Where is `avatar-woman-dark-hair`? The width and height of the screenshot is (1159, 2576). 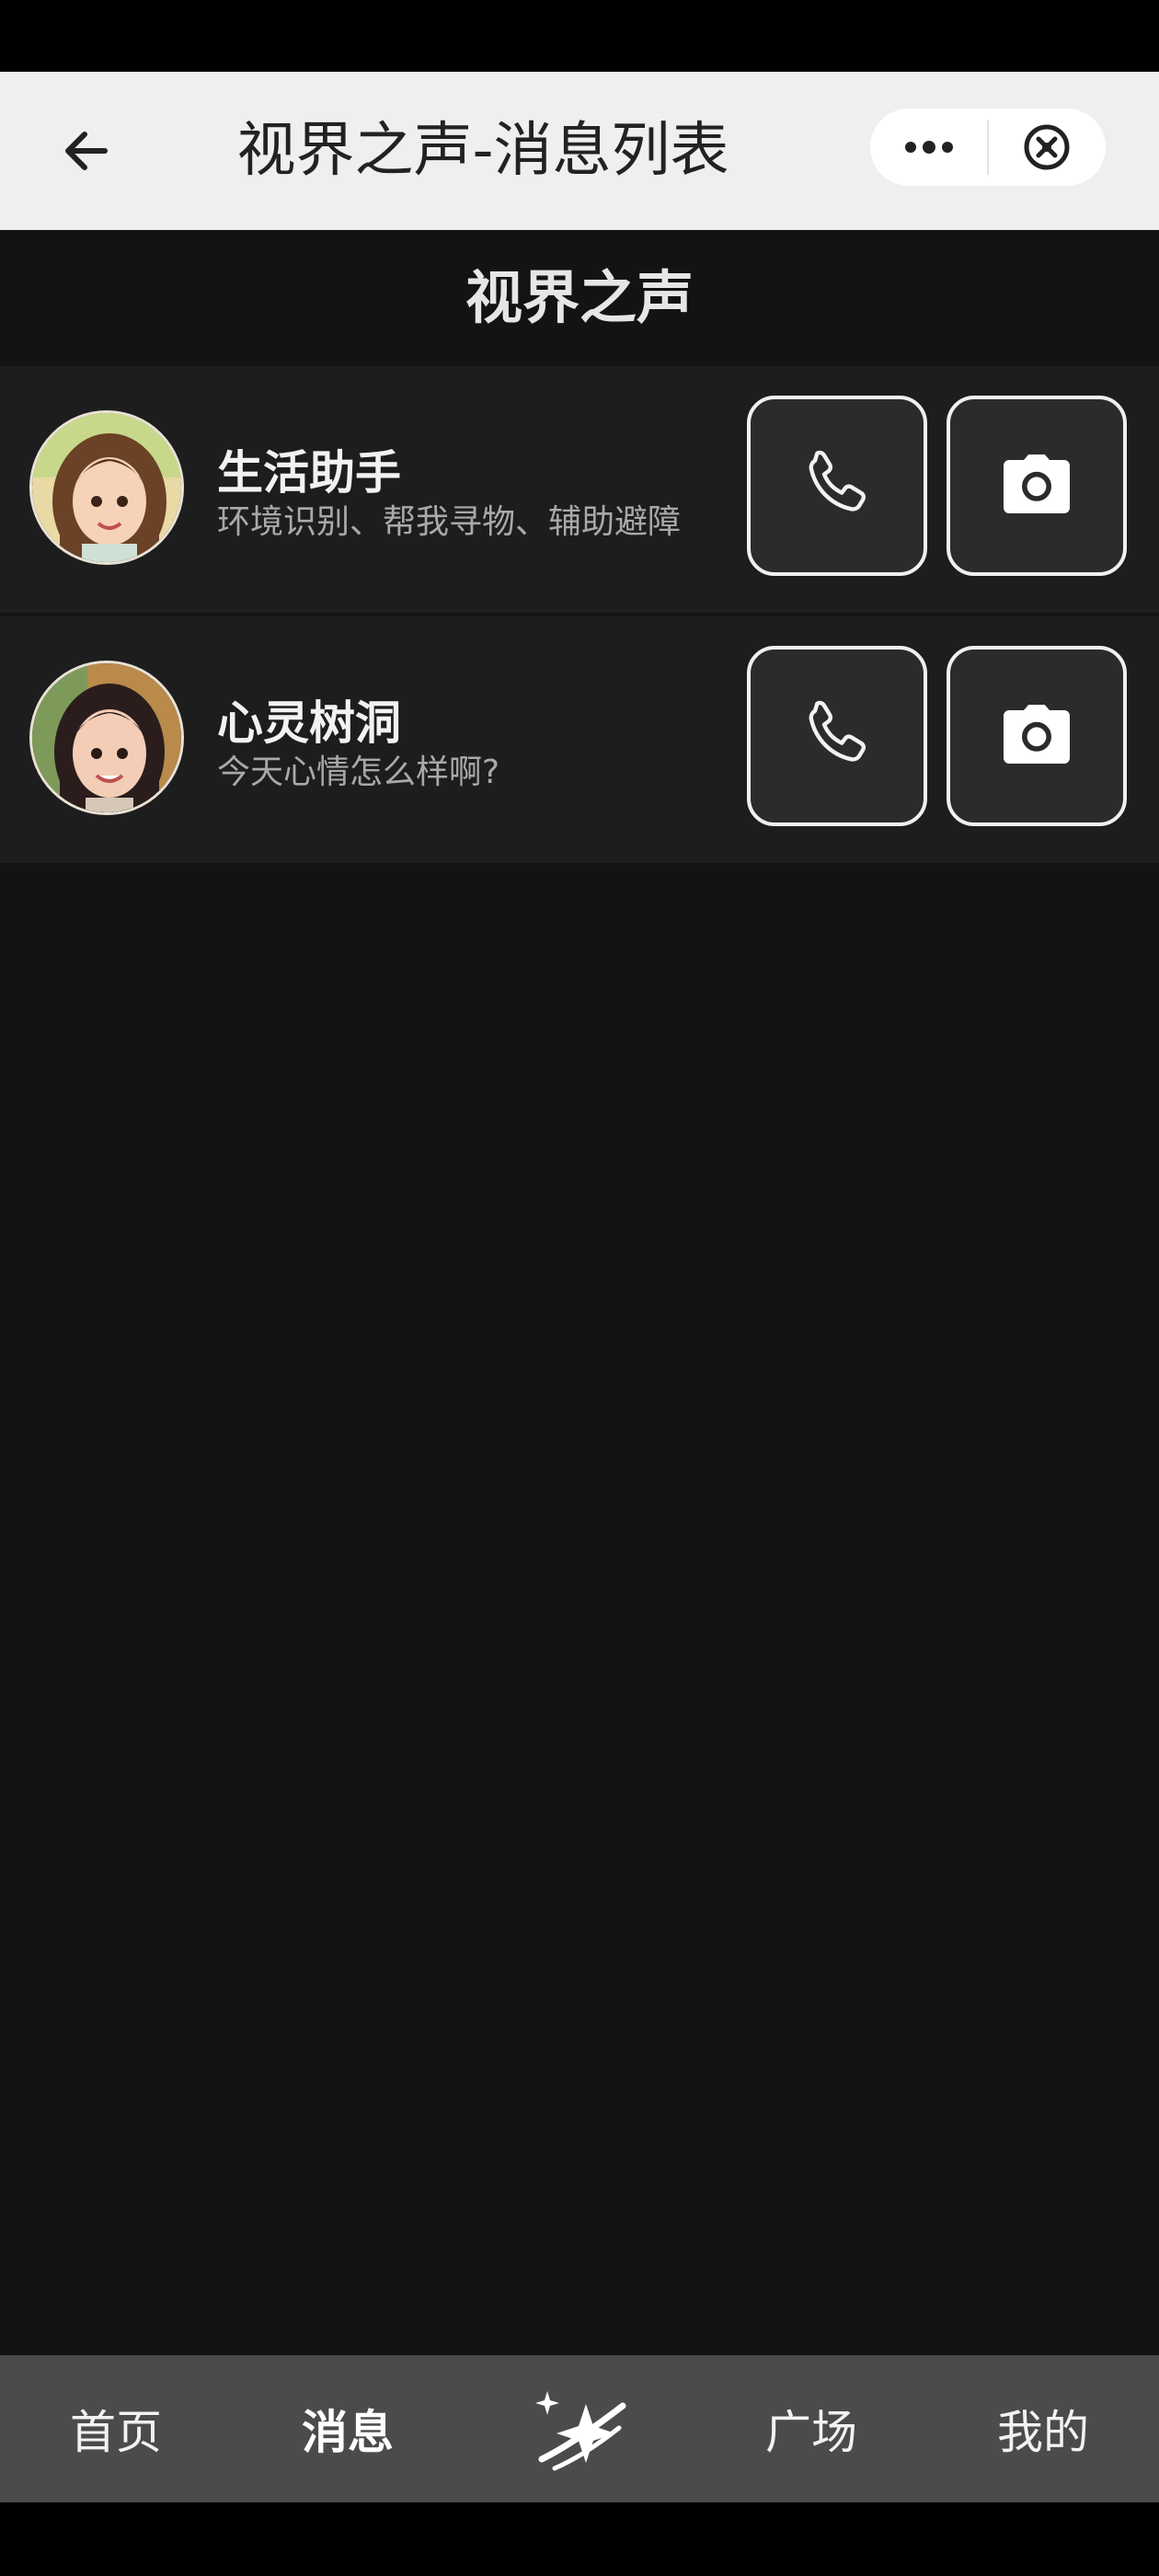
avatar-woman-dark-hair is located at coordinates (106, 737).